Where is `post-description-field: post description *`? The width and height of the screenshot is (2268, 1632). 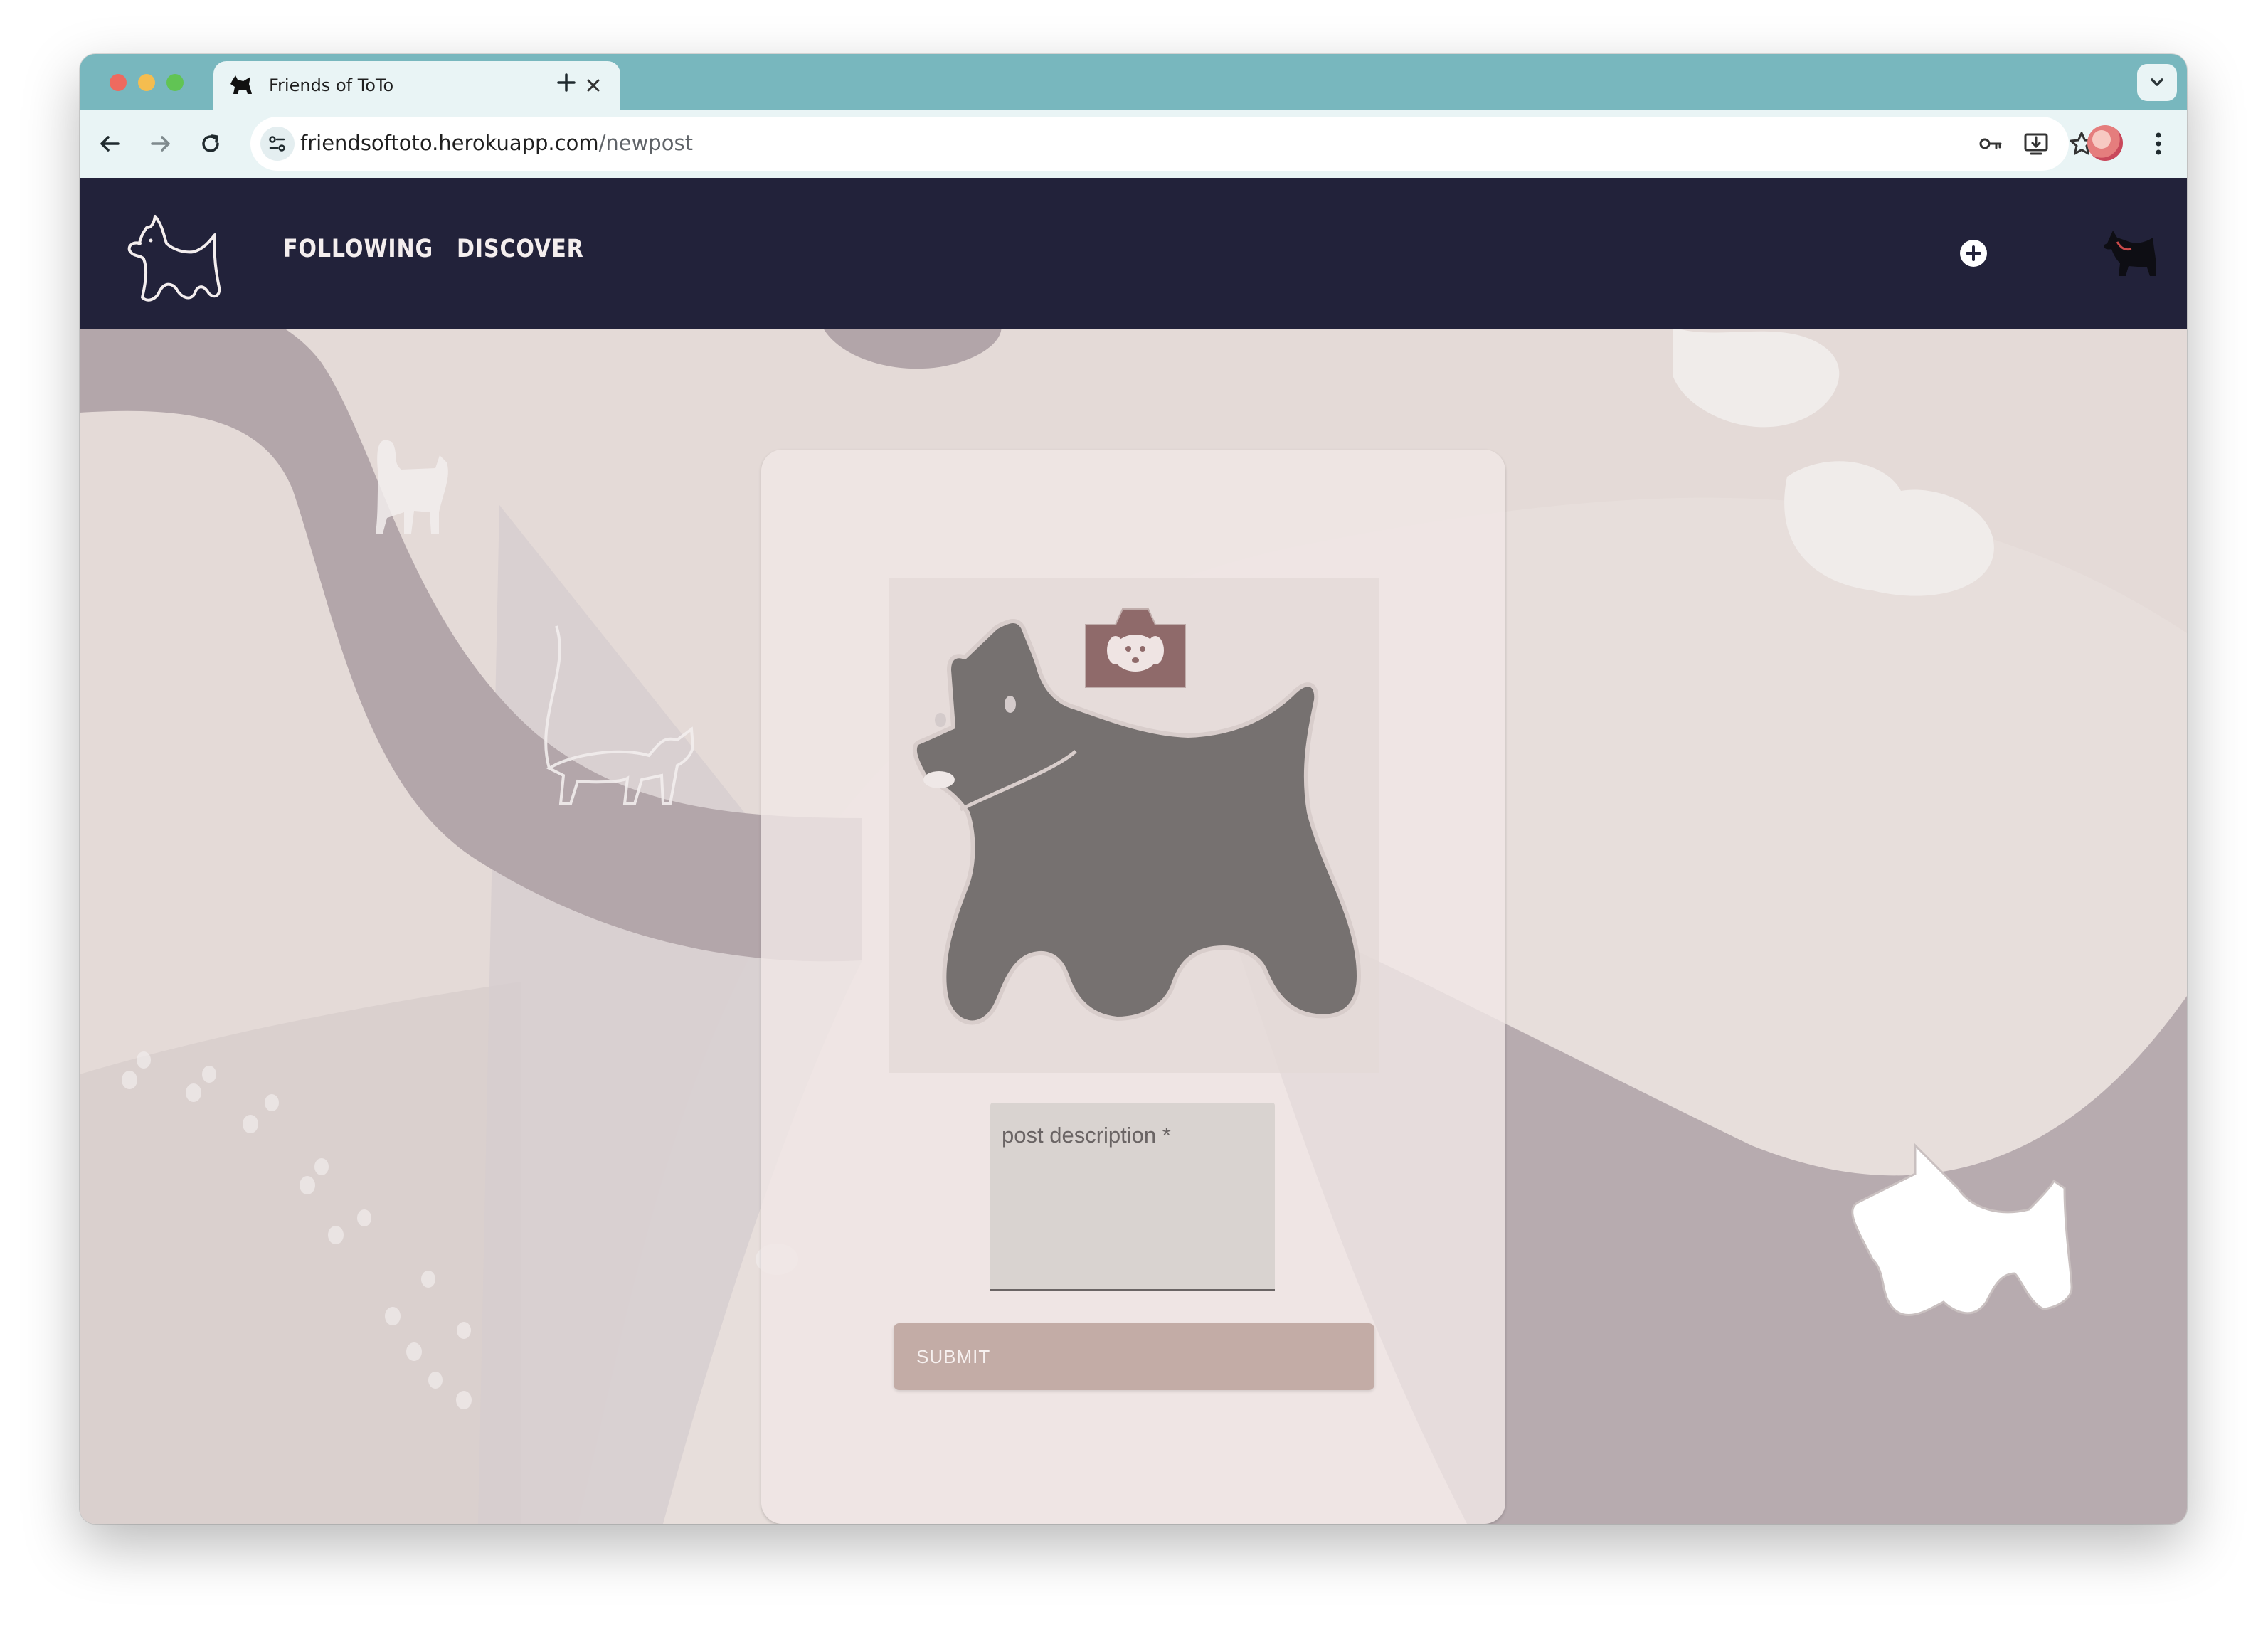 post-description-field: post description * is located at coordinates (1132, 1197).